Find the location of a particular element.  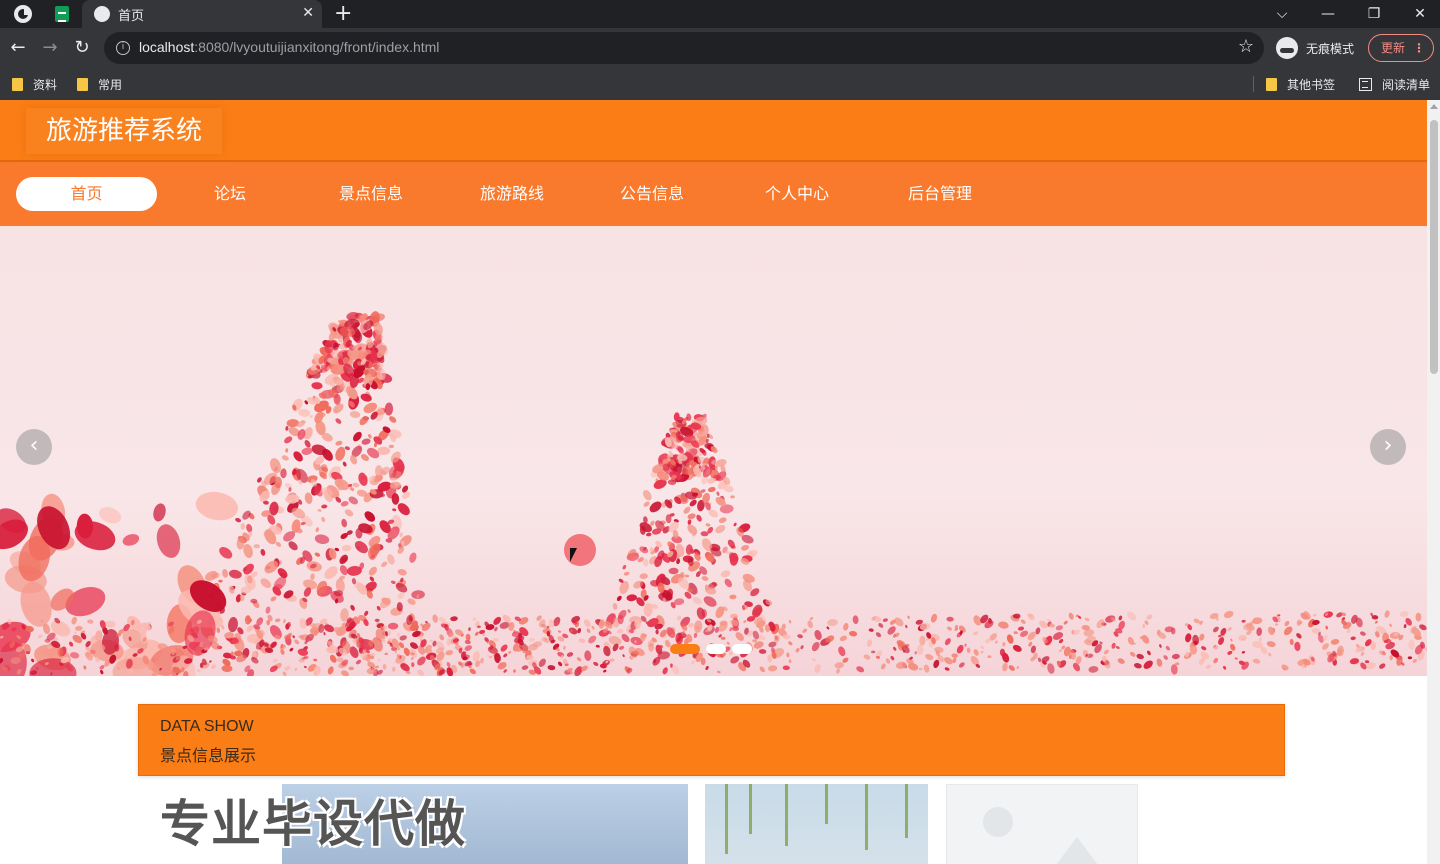

bookmark-folder-changyong: 常用 is located at coordinates (99, 84).